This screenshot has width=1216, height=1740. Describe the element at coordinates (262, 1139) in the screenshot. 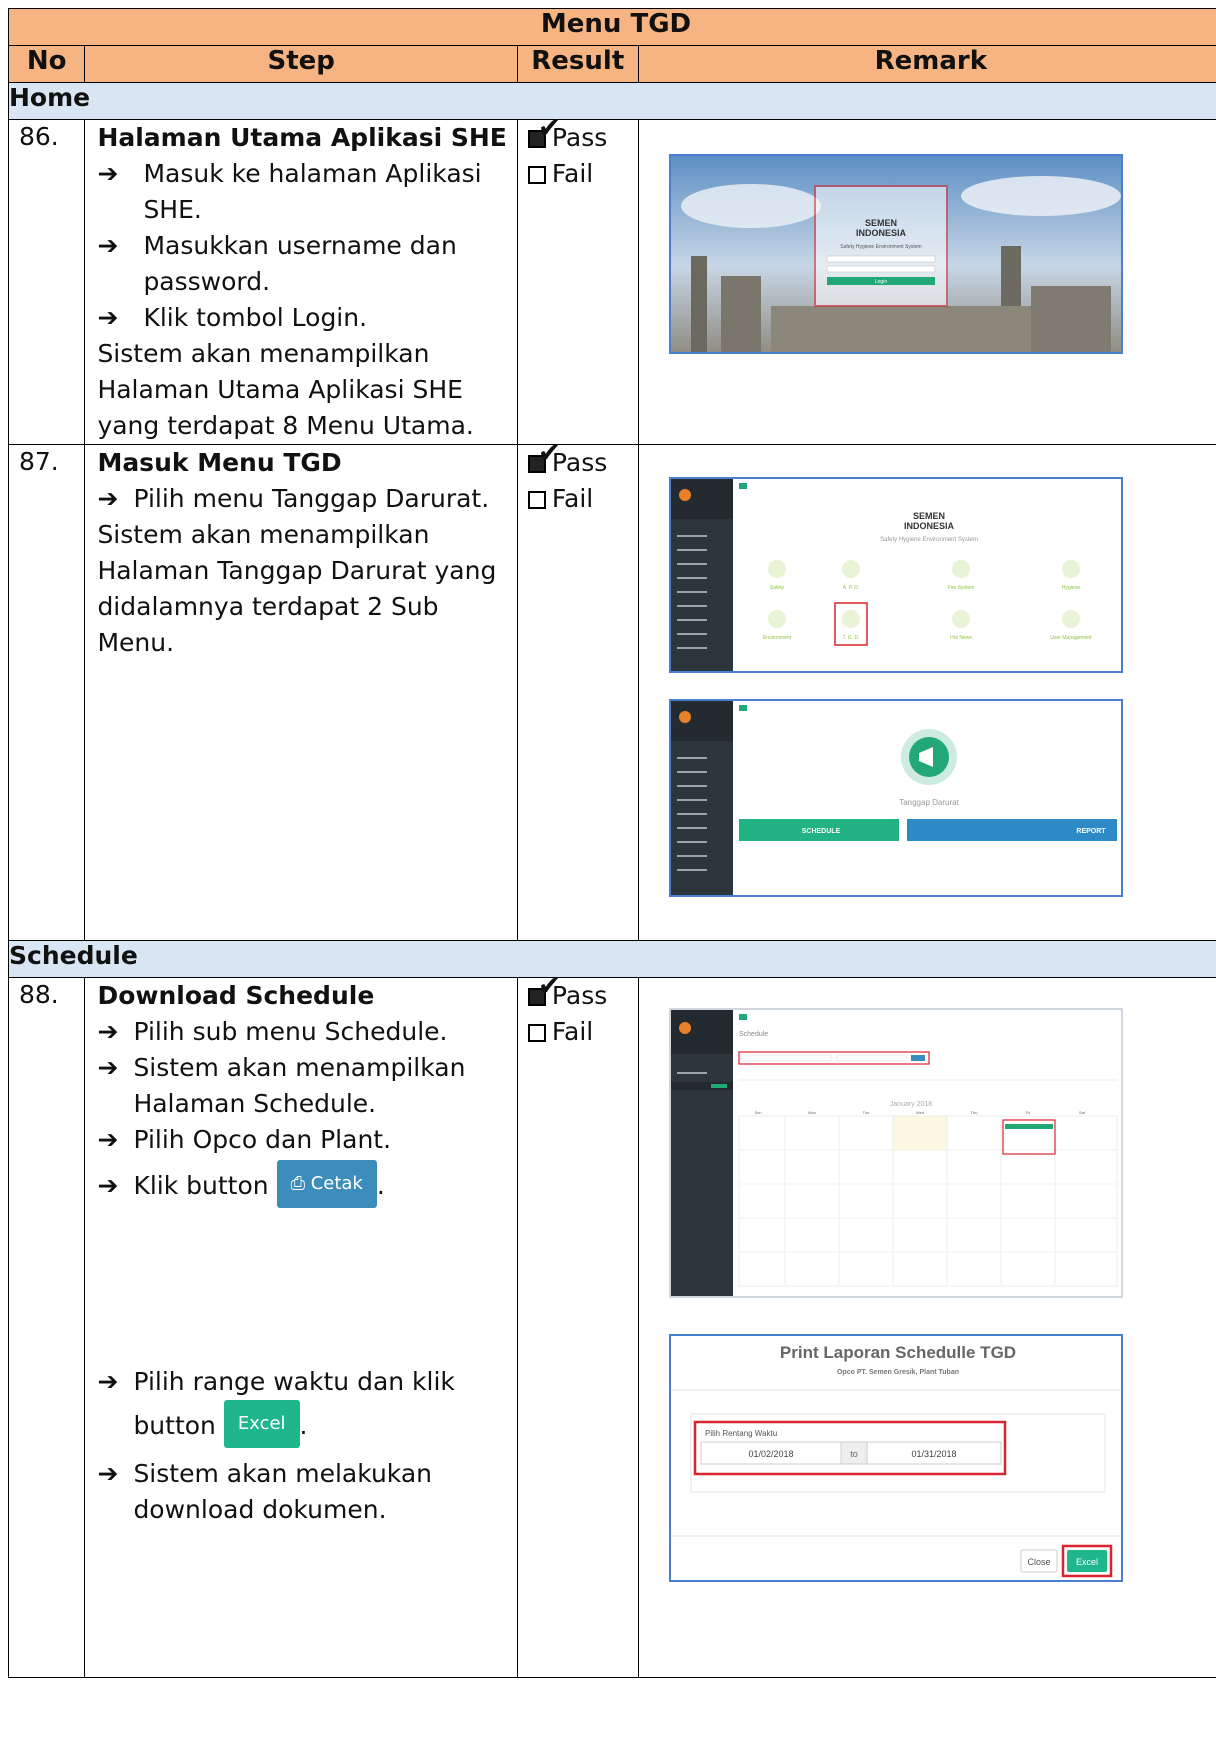

I see `step-text: Pilih Opco dan Plant.` at that location.